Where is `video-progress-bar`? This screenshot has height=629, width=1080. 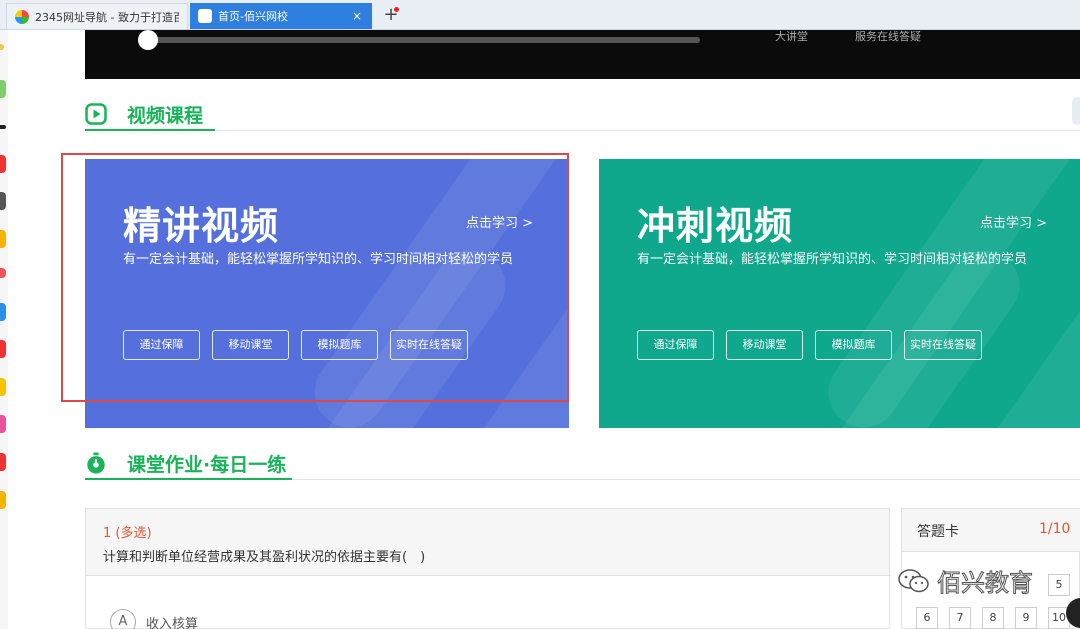
video-progress-bar is located at coordinates (422, 40).